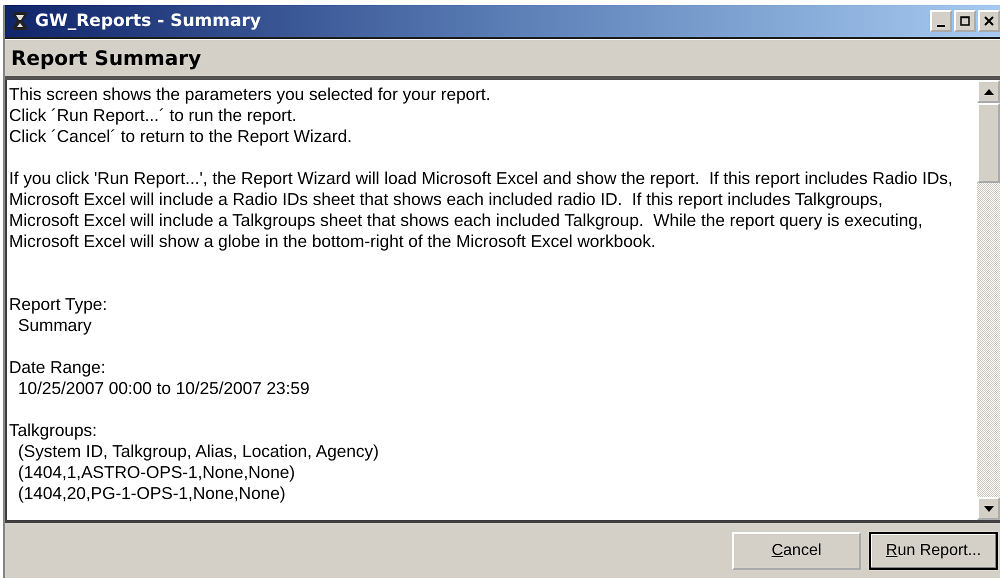 The width and height of the screenshot is (1000, 578). What do you see at coordinates (151, 493) in the screenshot?
I see `parameter-value: (1404,20,PG-1-OPS-1,None,None)` at bounding box center [151, 493].